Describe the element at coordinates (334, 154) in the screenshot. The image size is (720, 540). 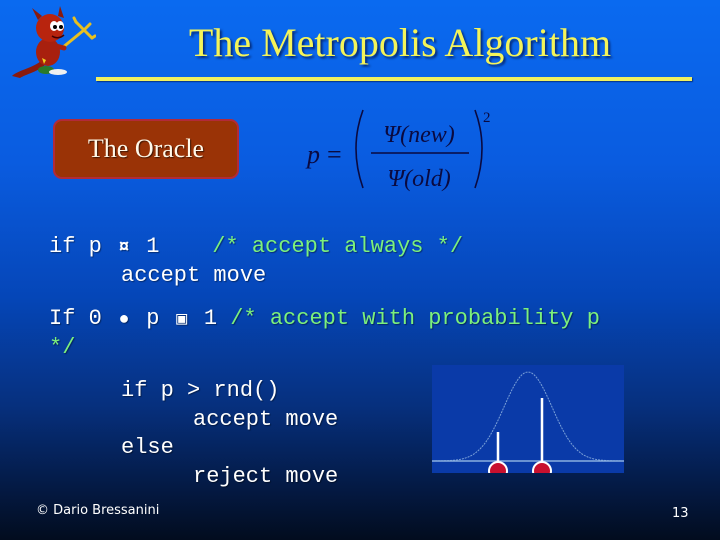
I see `formula-equals: =` at that location.